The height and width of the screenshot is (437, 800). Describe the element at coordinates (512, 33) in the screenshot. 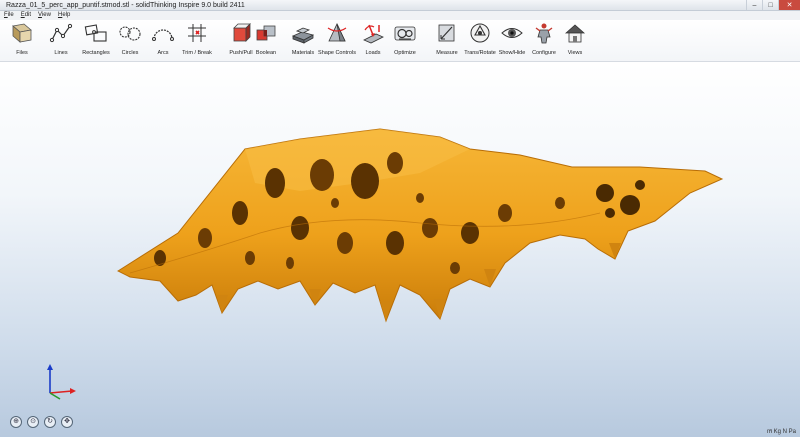

I see `show-hide-icon` at that location.